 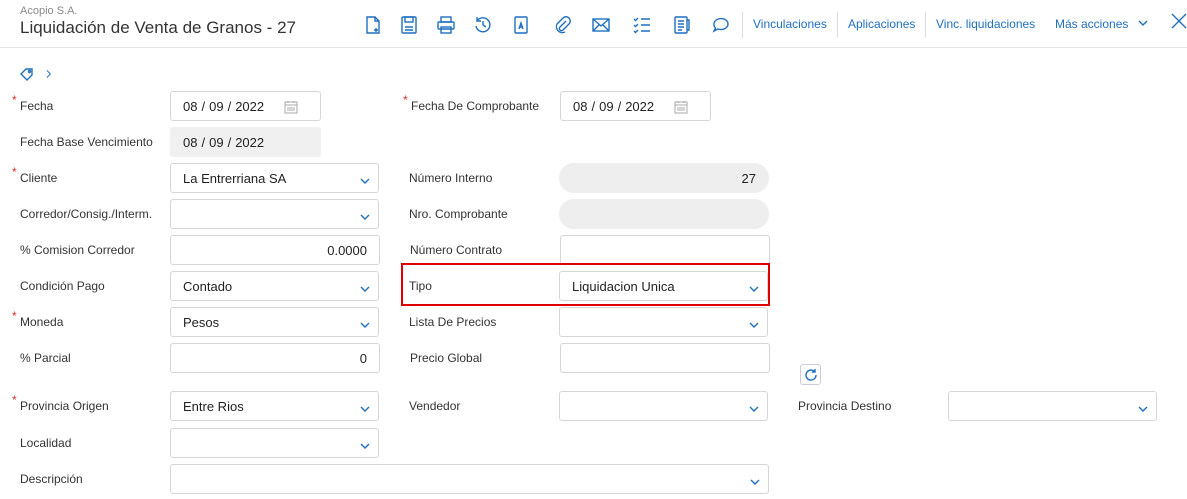 What do you see at coordinates (469, 479) in the screenshot?
I see `descripcion-select` at bounding box center [469, 479].